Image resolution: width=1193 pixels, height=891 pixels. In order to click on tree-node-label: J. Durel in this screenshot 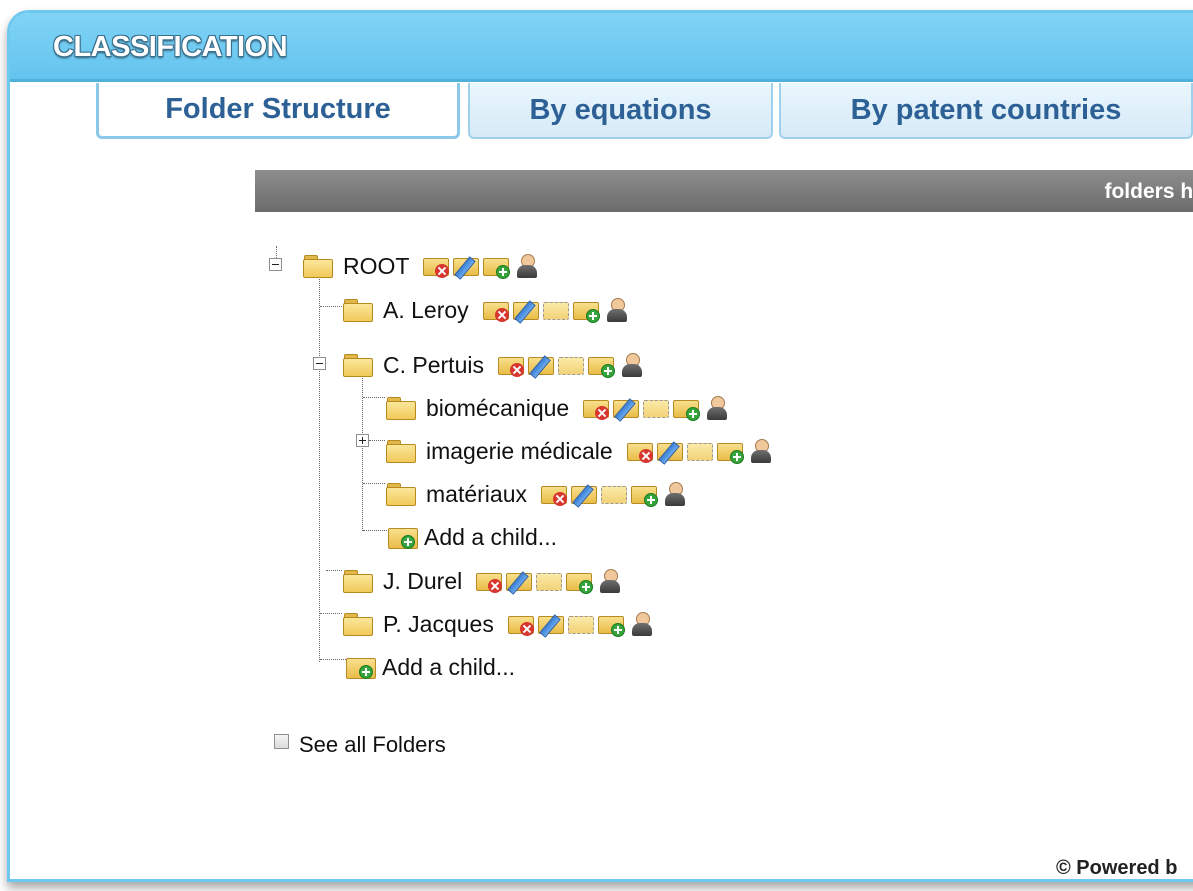, I will do `click(423, 580)`.